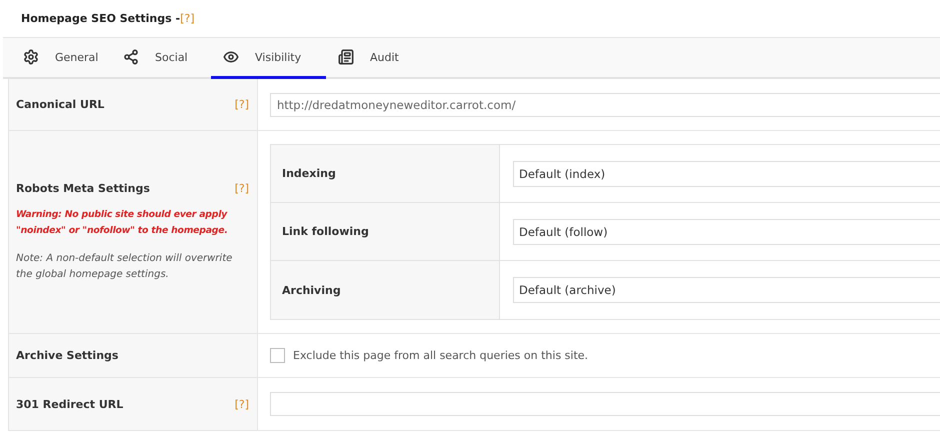 Image resolution: width=940 pixels, height=439 pixels. I want to click on share-icon, so click(131, 57).